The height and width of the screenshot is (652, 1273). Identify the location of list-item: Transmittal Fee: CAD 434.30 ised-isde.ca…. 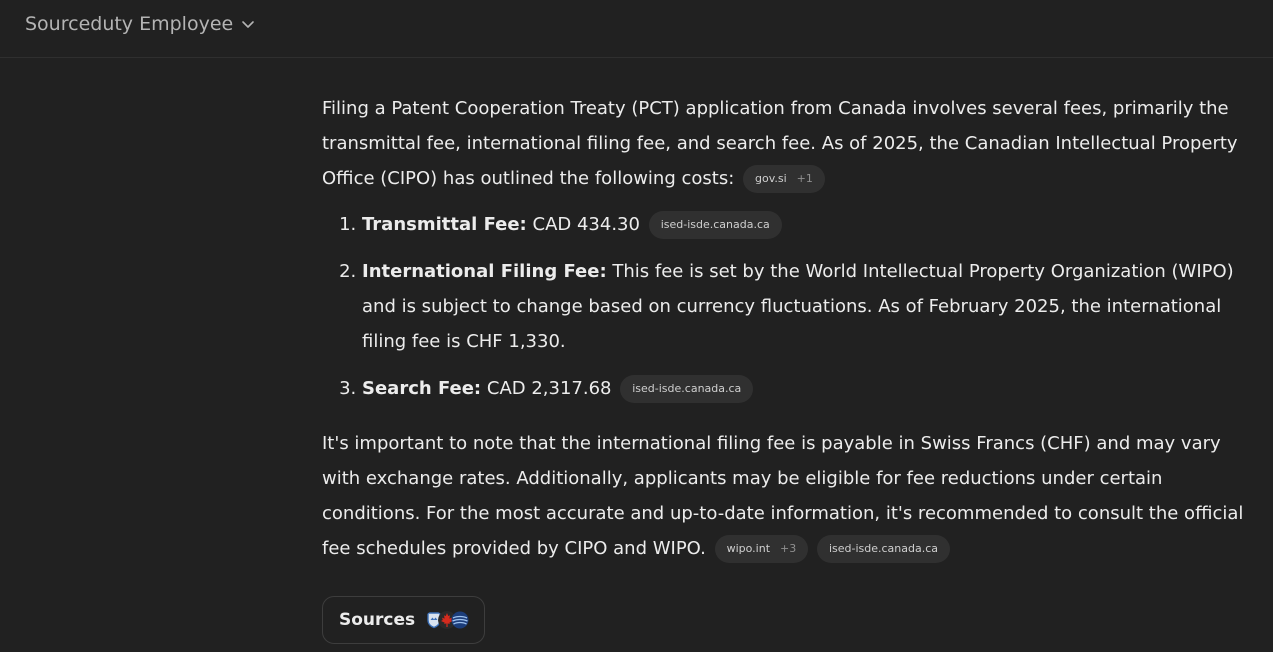
(804, 224).